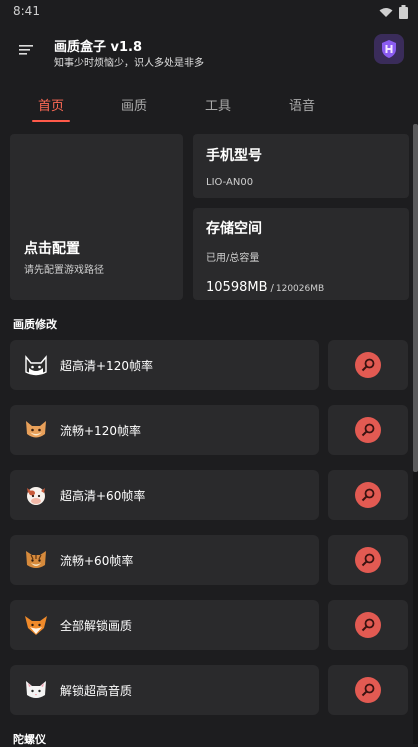 The image size is (418, 747). What do you see at coordinates (96, 217) in the screenshot?
I see `config-card: 点击配置 请先配置游戏路径` at bounding box center [96, 217].